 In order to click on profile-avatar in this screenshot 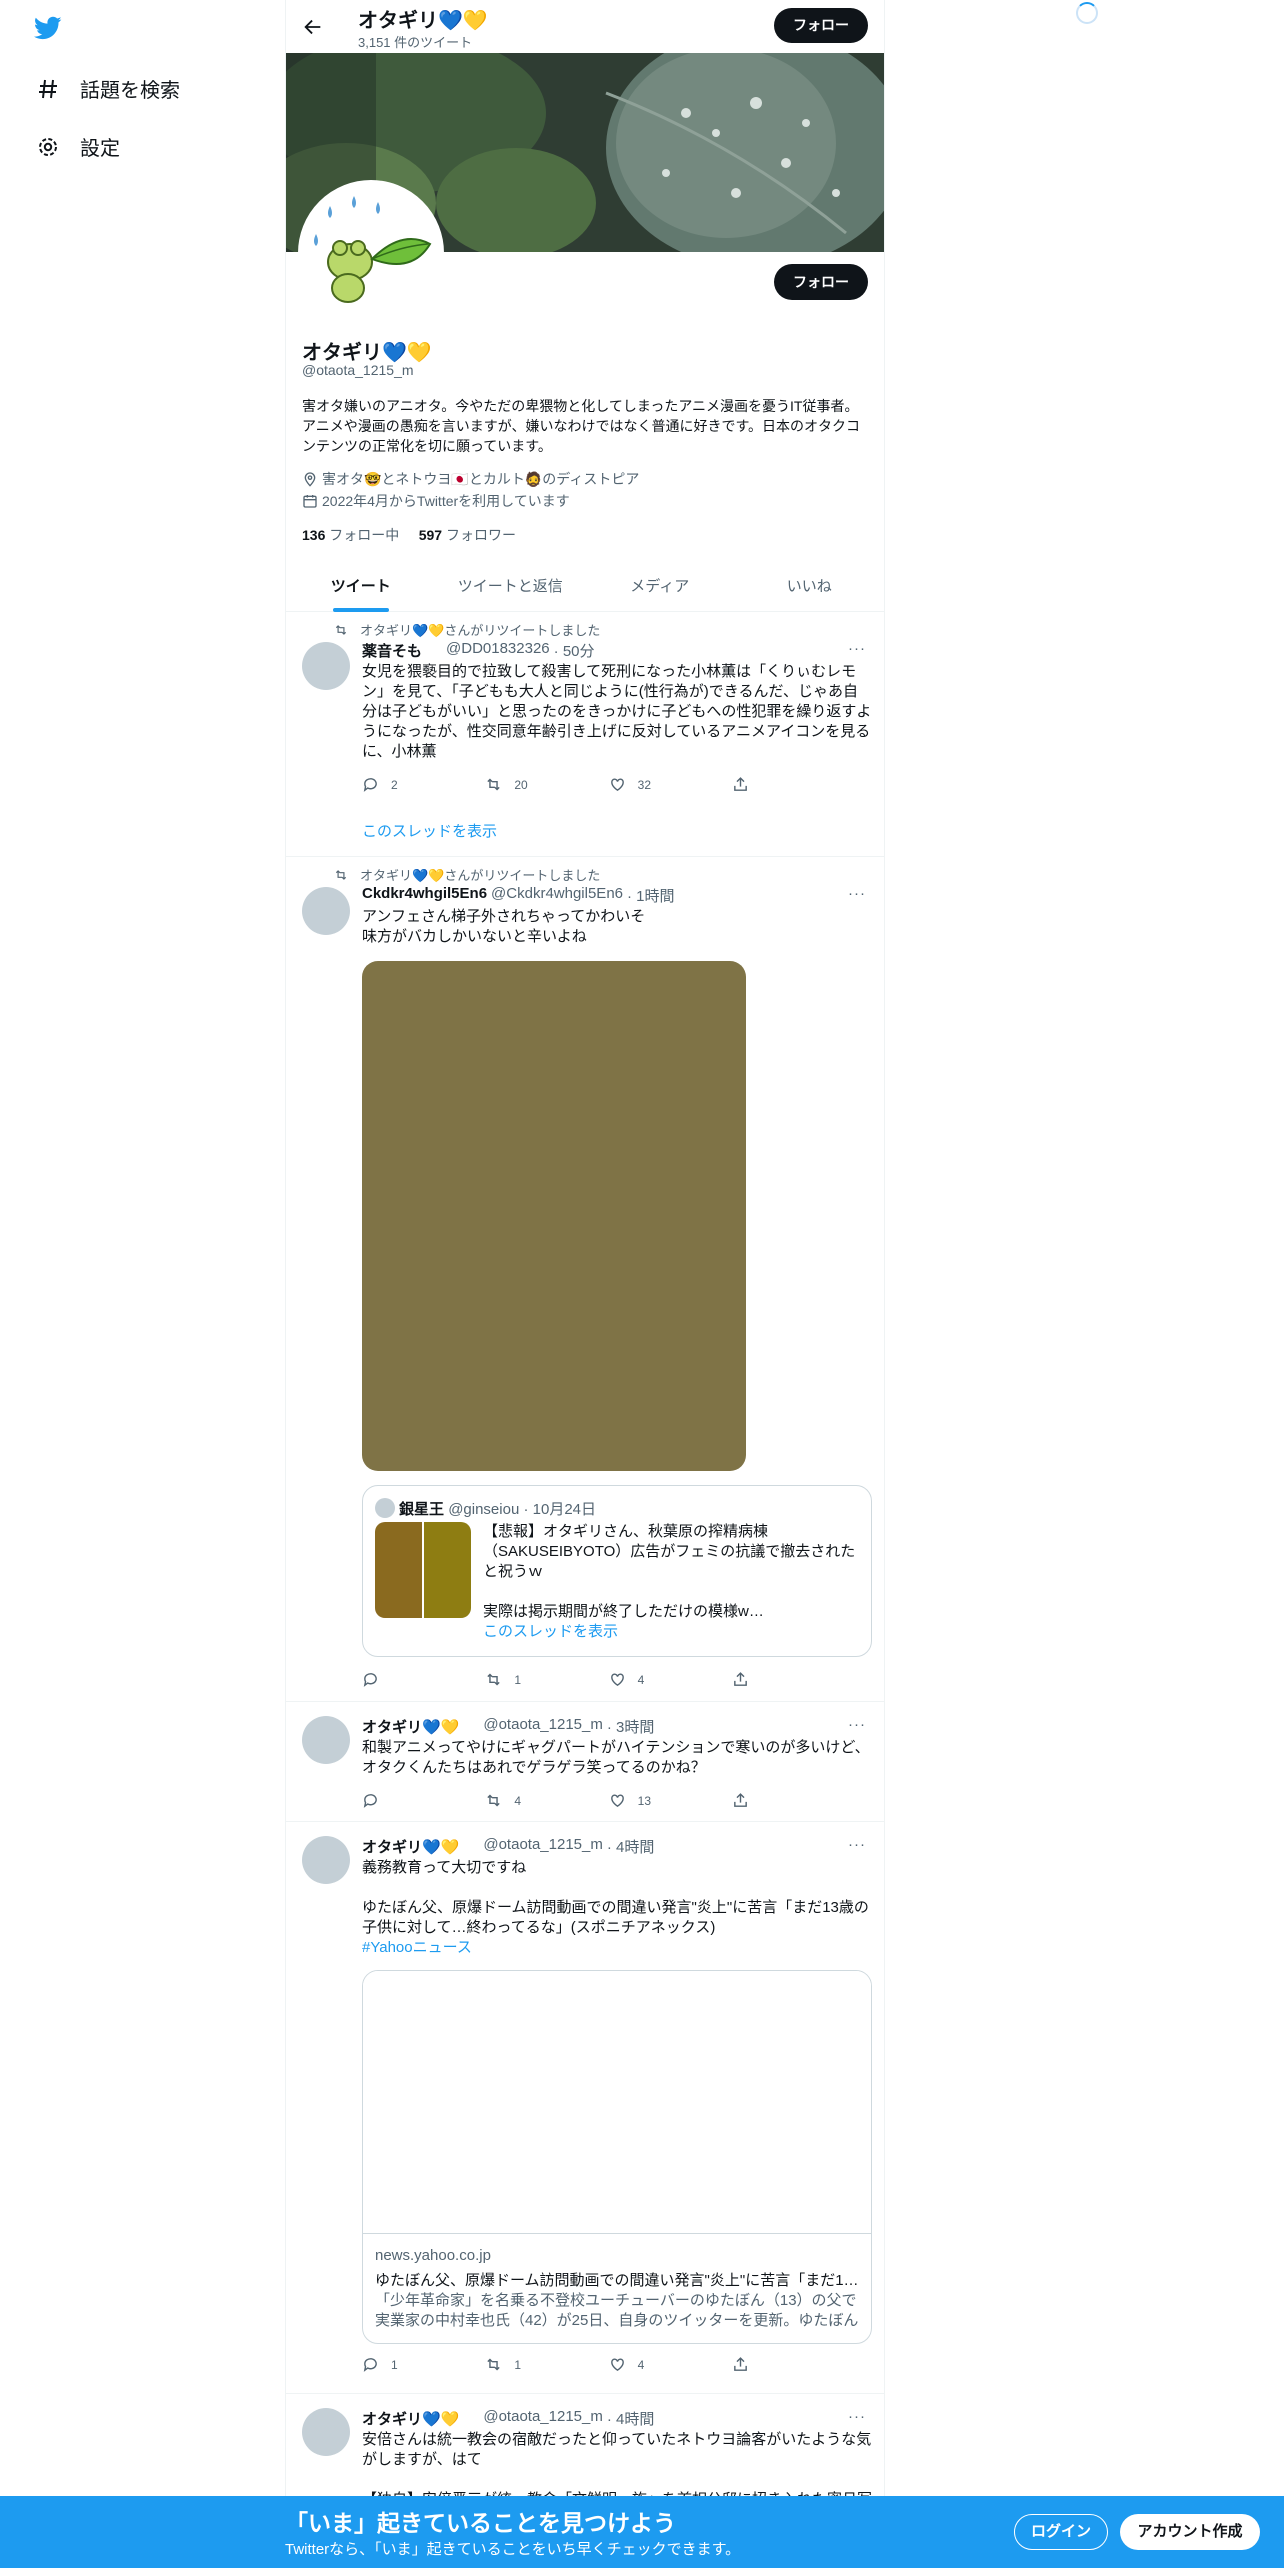, I will do `click(371, 253)`.